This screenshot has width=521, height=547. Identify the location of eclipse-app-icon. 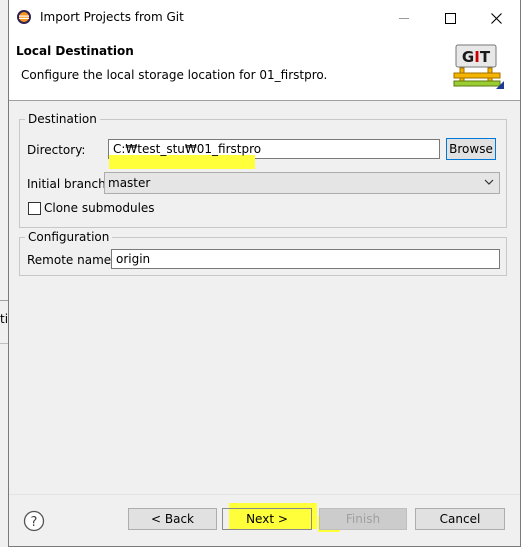
(24, 17).